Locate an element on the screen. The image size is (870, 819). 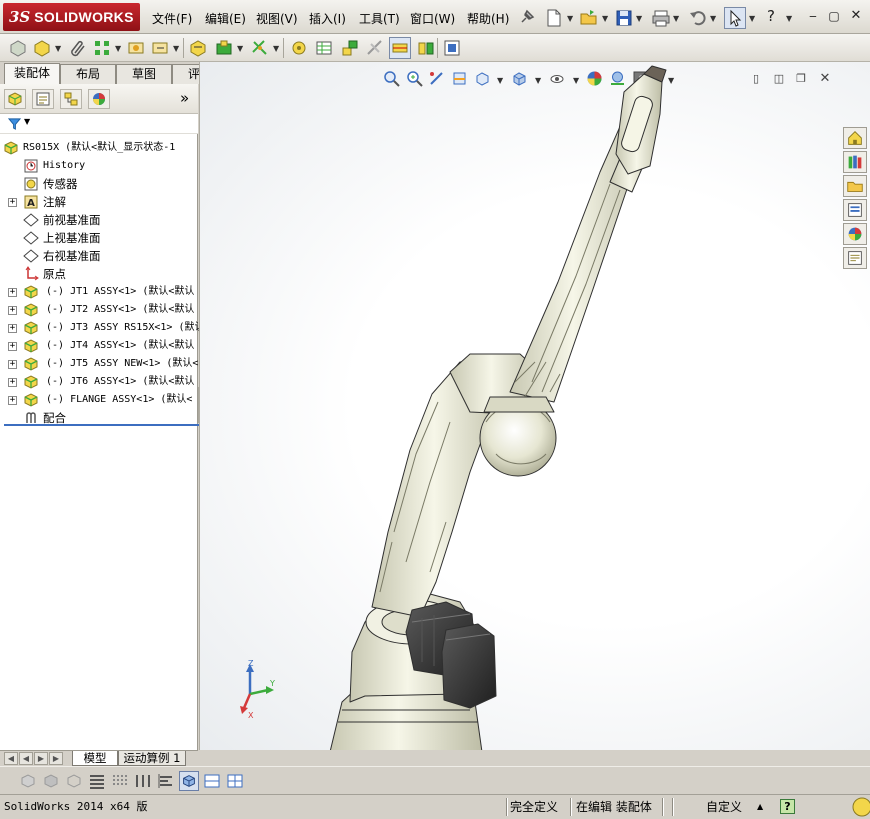
move-component-icon is located at coordinates (160, 48).